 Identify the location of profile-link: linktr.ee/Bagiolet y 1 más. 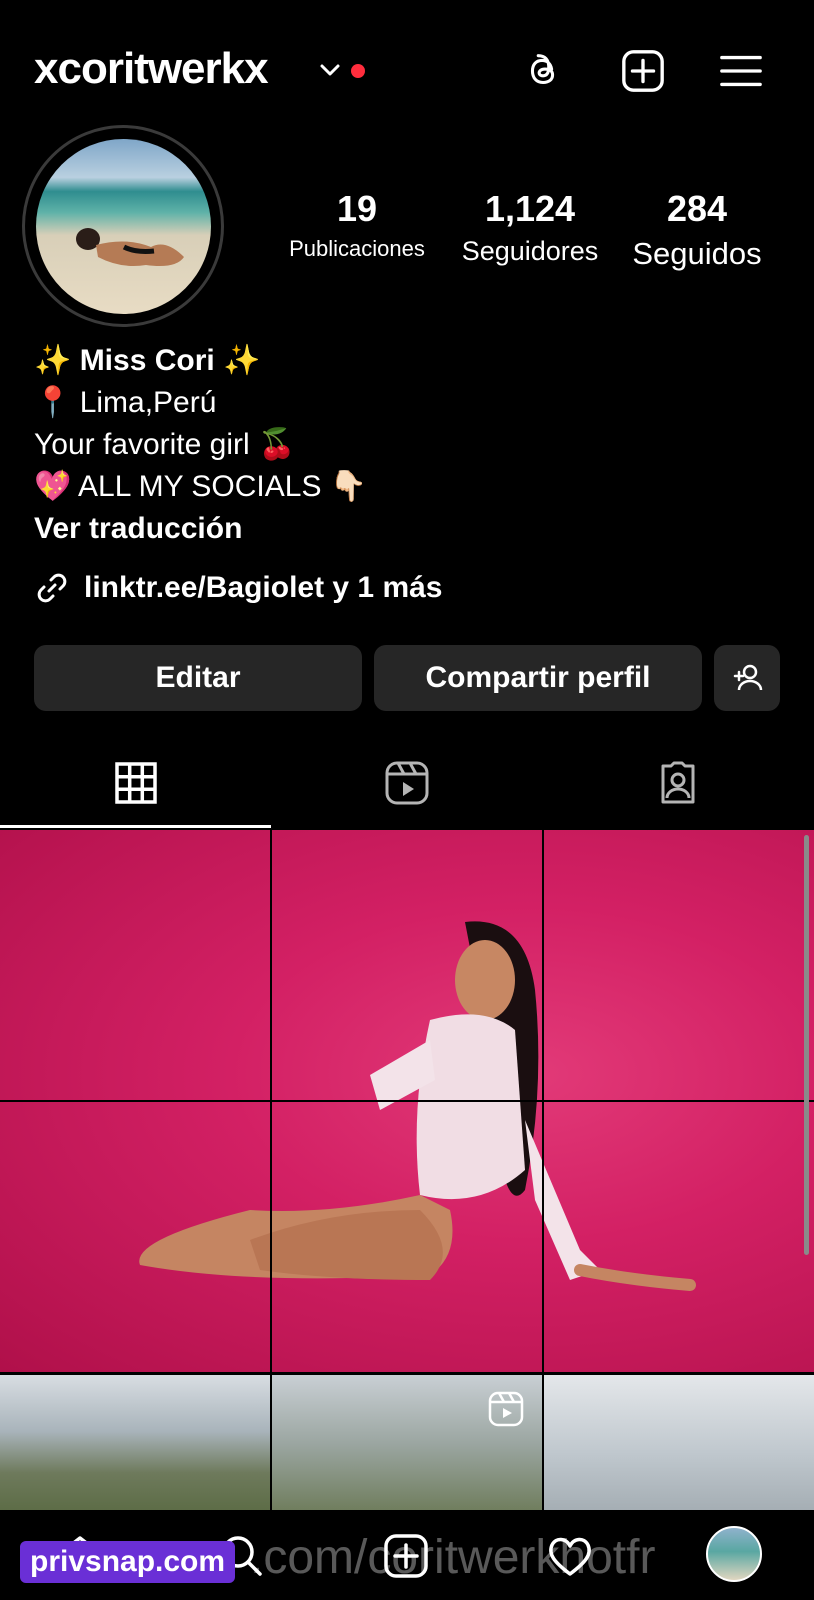
(238, 588).